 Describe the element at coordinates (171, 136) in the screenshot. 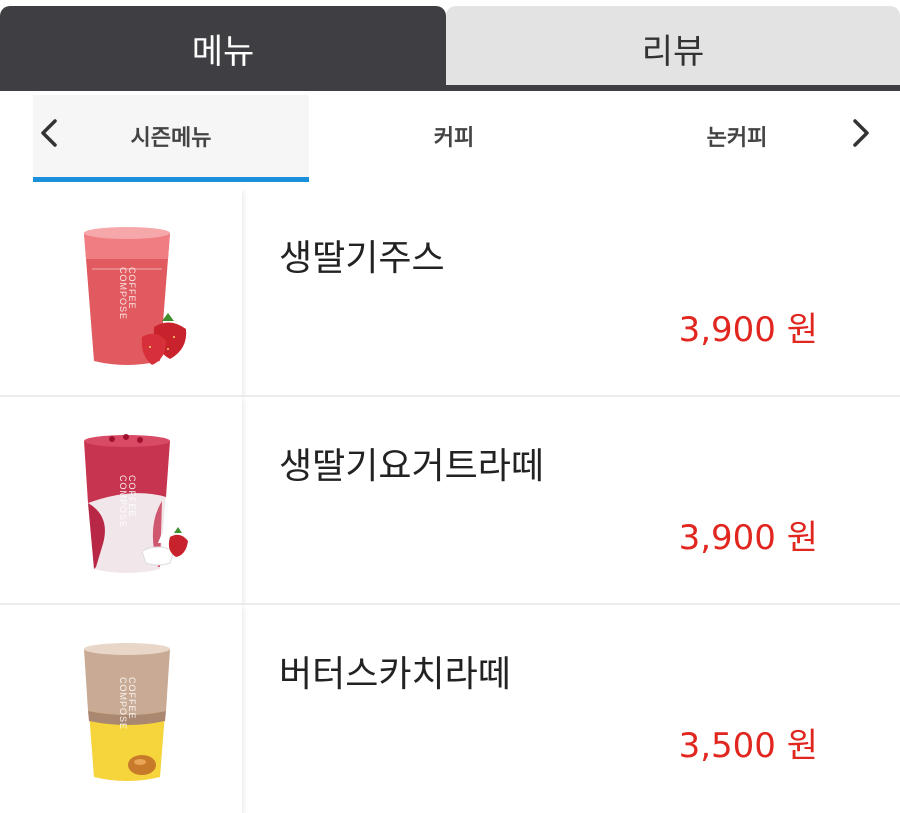

I see `category-tab-season: 시즌메뉴` at that location.